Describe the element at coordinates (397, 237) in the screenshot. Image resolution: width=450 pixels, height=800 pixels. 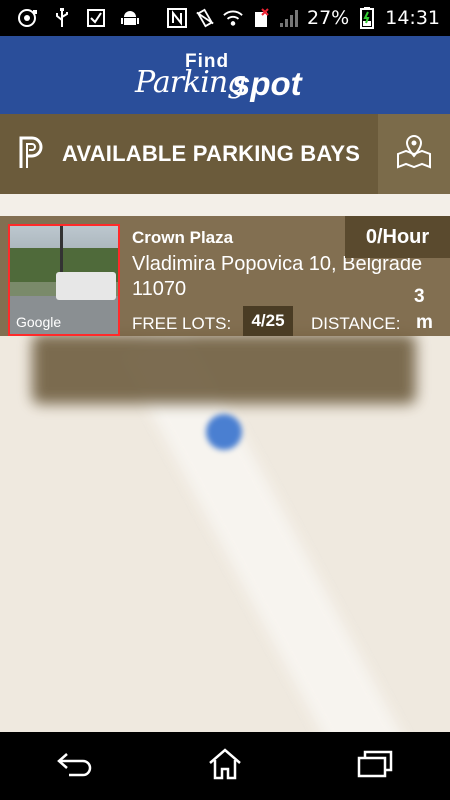
I see `price-badge: 0/Hour` at that location.